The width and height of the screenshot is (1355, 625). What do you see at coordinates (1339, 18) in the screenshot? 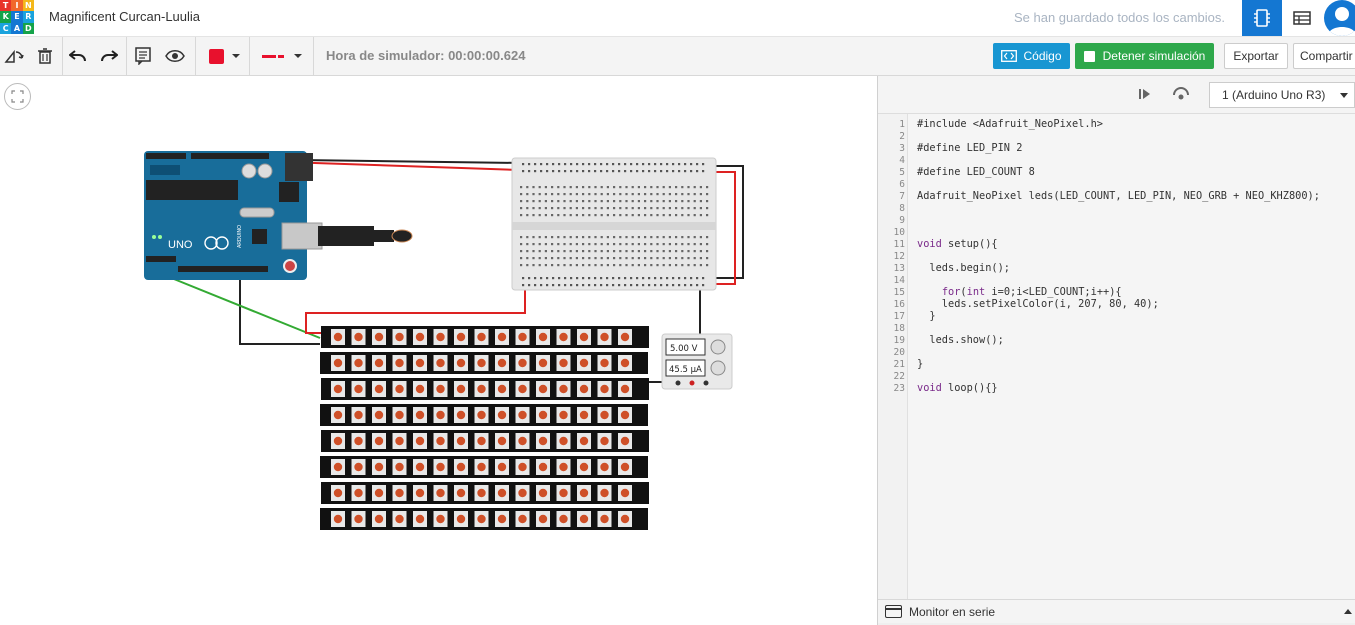
I see `user-avatar` at bounding box center [1339, 18].